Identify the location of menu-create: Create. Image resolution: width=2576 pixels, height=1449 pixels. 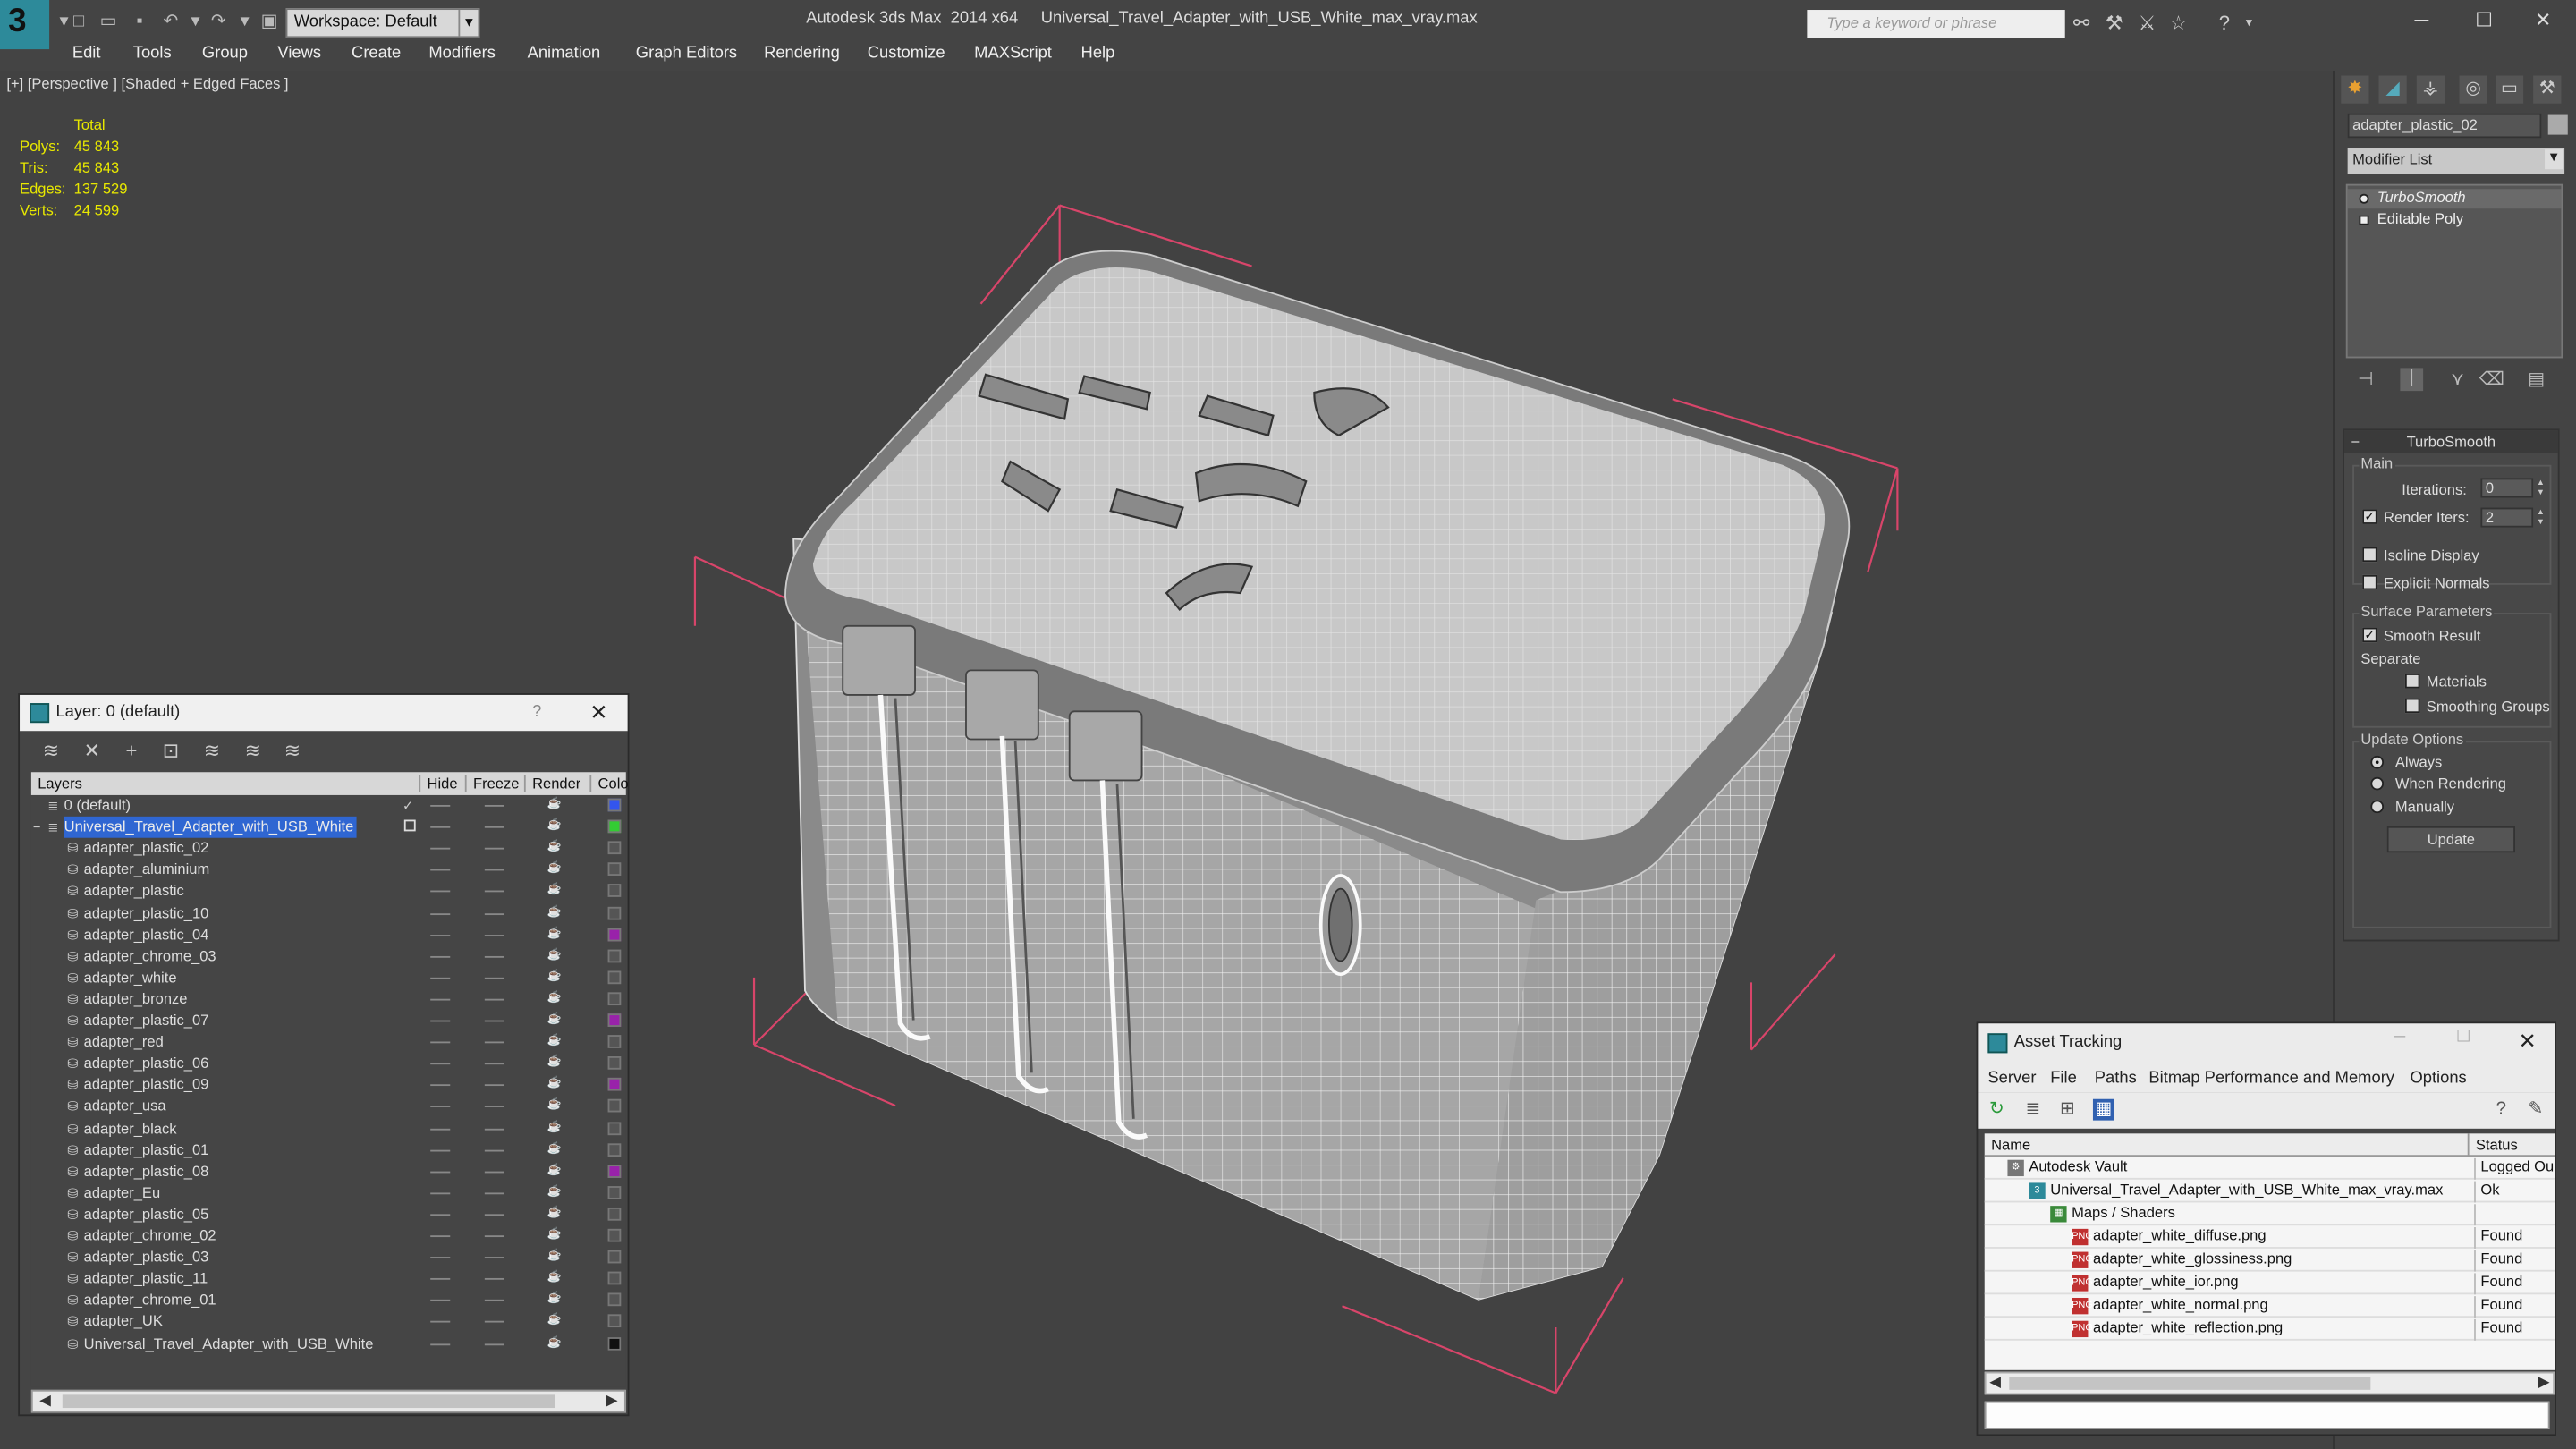
(376, 54).